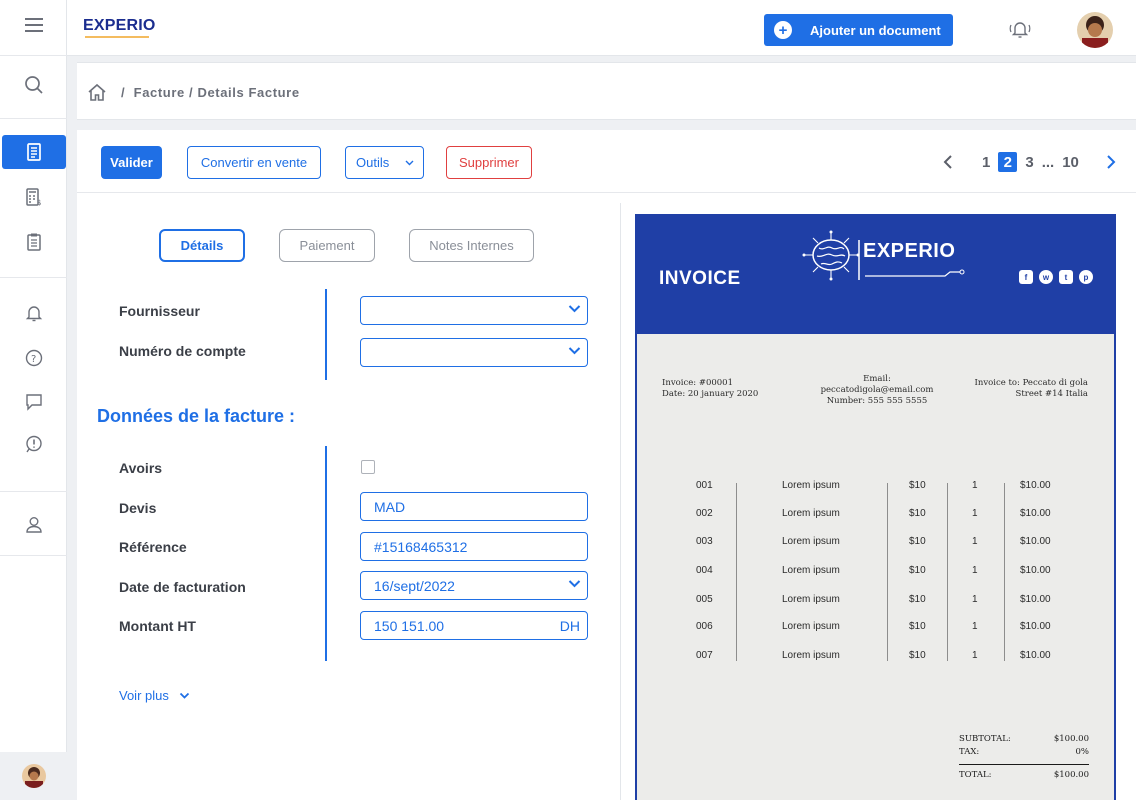 This screenshot has width=1136, height=800. I want to click on chat-icon, so click(33, 402).